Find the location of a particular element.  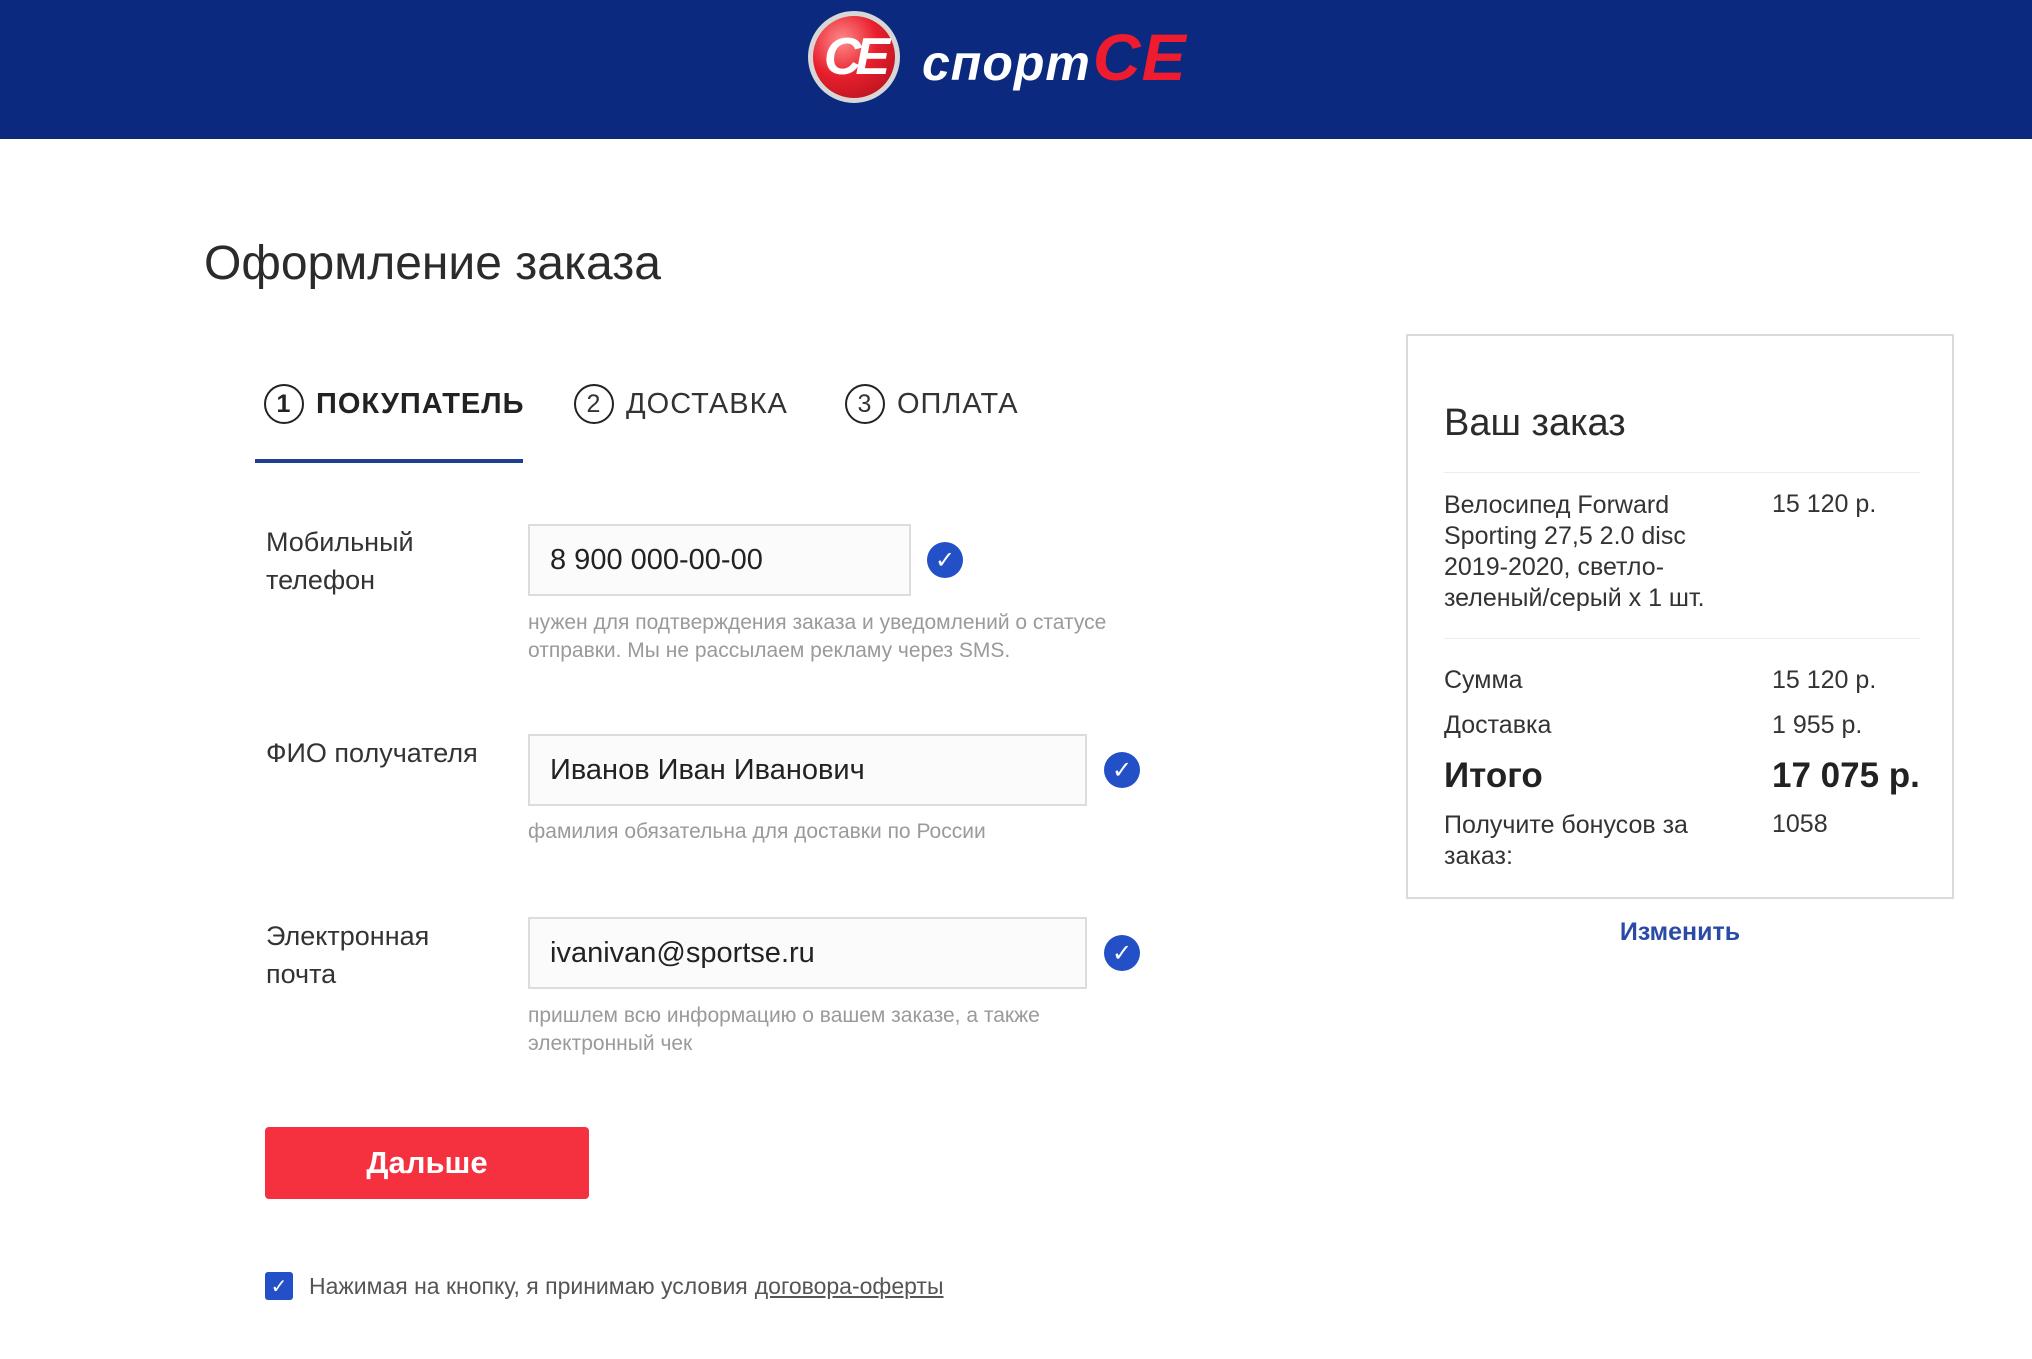

step-buyer: 1 ПОКУПАТЕЛЬ is located at coordinates (394, 404).